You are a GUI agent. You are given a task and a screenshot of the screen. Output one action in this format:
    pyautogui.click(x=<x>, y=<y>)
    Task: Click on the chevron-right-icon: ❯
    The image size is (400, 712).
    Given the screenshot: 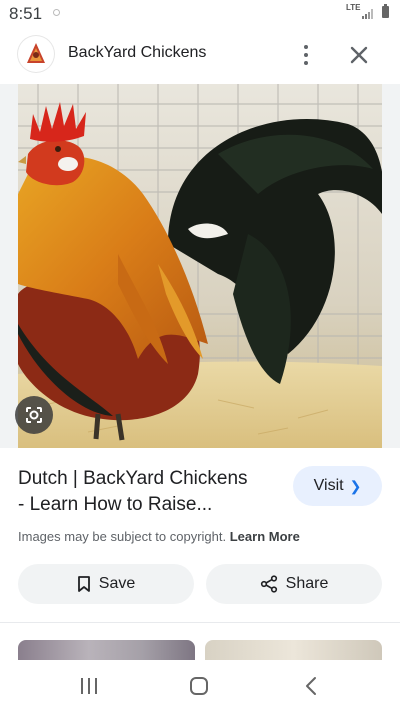 What is the action you would take?
    pyautogui.click(x=355, y=485)
    